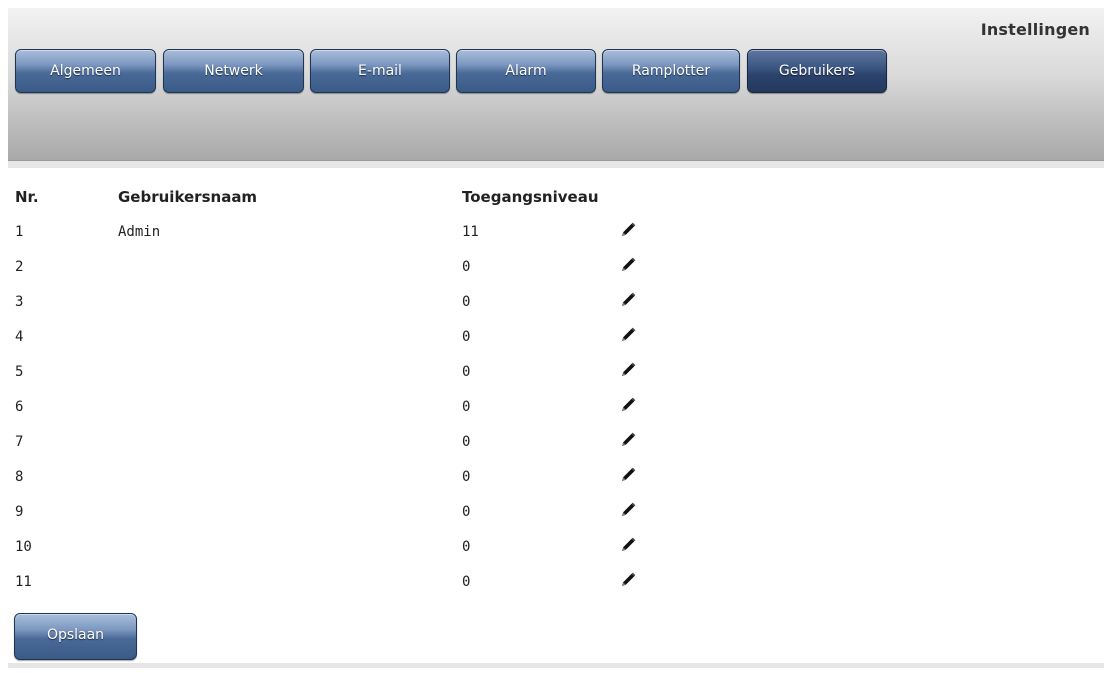 This screenshot has width=1104, height=673. I want to click on column-header-edit, so click(638, 197).